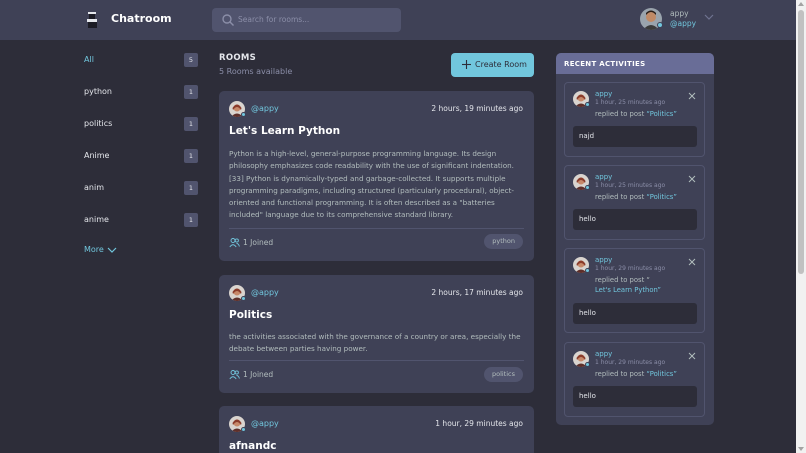 Image resolution: width=806 pixels, height=453 pixels. I want to click on topic-label: All, so click(89, 59).